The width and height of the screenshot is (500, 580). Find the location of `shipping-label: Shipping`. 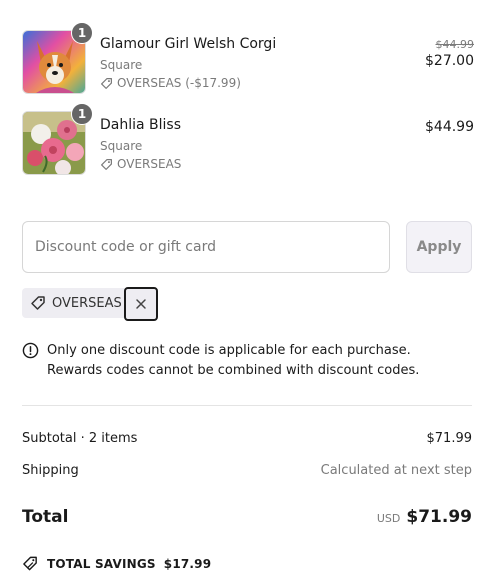

shipping-label: Shipping is located at coordinates (50, 470).